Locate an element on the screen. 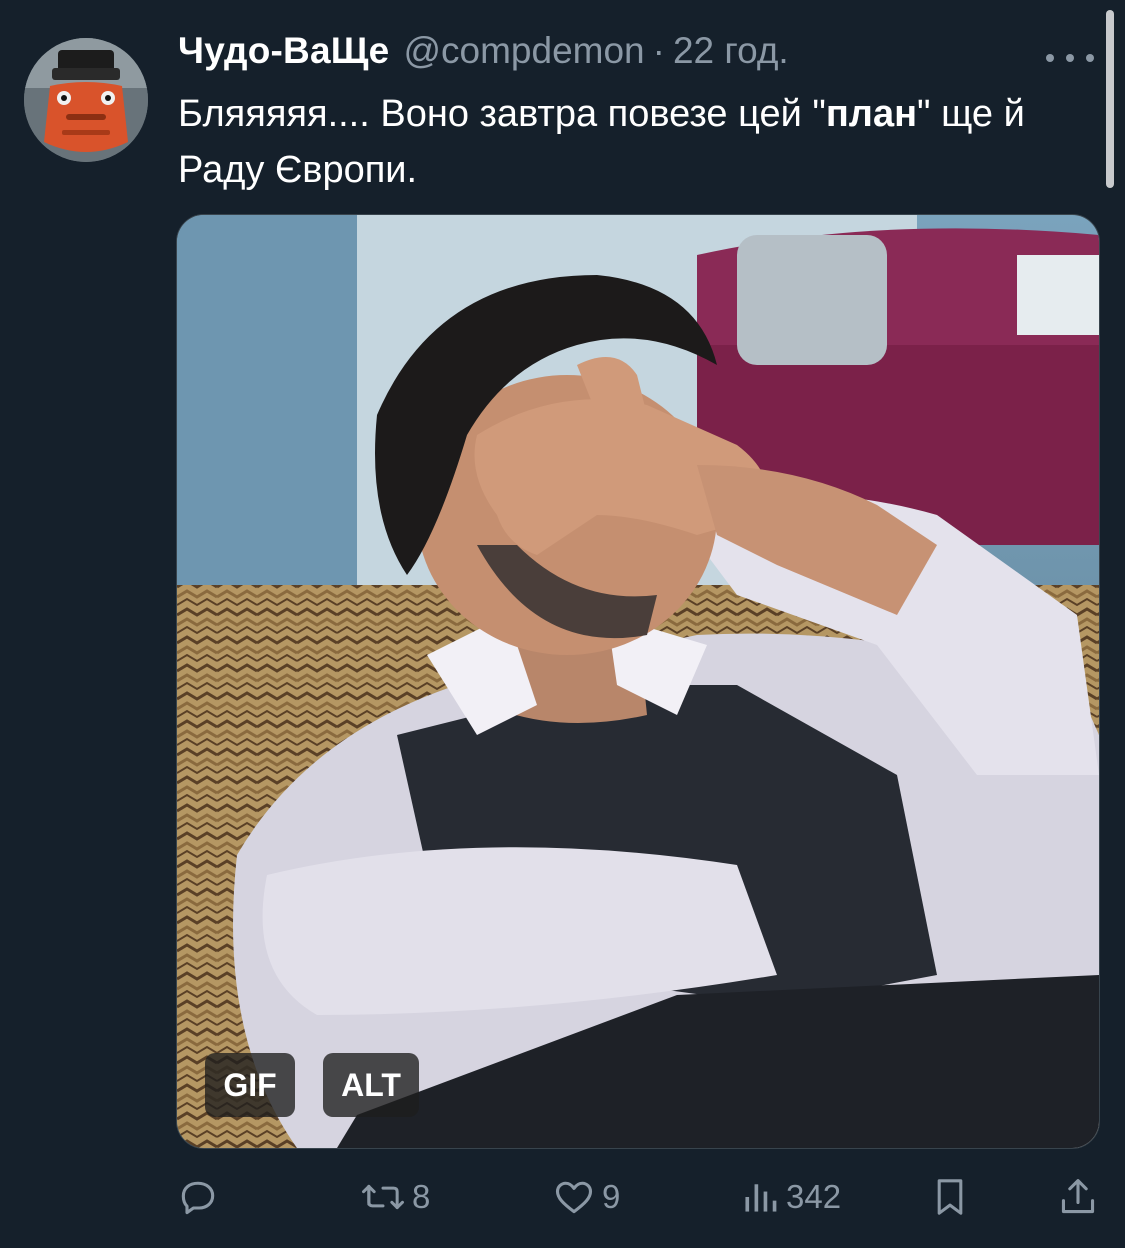 This screenshot has width=1125, height=1248. retweet-icon is located at coordinates (383, 1197).